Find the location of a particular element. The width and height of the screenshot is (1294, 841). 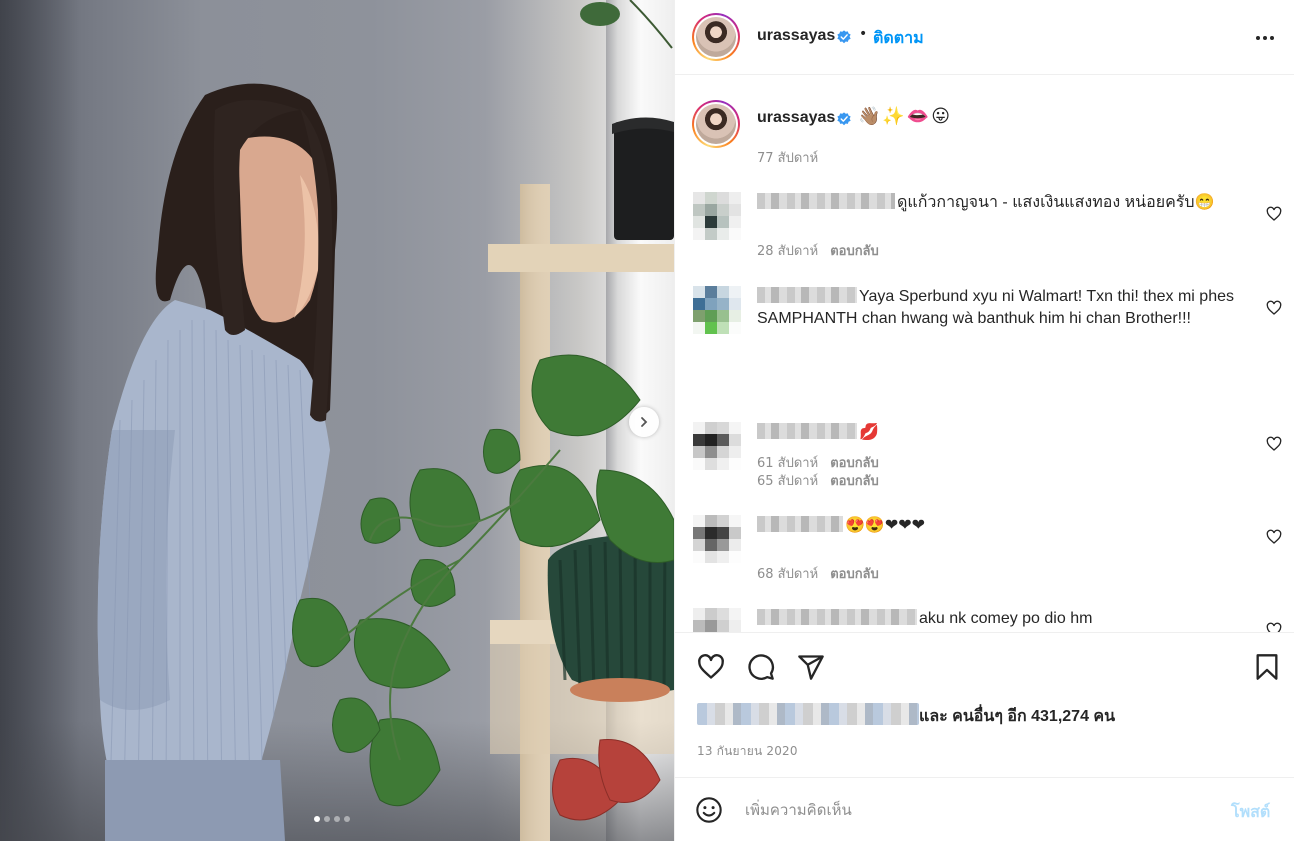

comment-text: ดูแก้วกาญจนา - แสงเงินแสงทอง หน่อยครับ😁 is located at coordinates (1056, 202).